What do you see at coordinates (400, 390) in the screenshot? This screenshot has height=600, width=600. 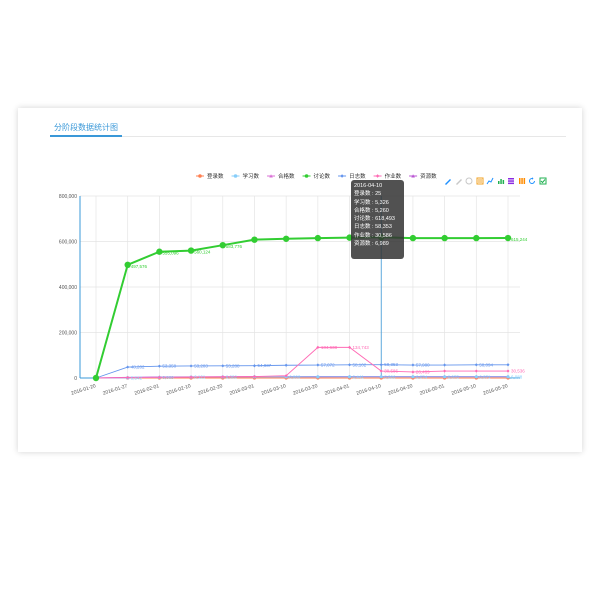 I see `x-tick-label: 2016-04-20` at bounding box center [400, 390].